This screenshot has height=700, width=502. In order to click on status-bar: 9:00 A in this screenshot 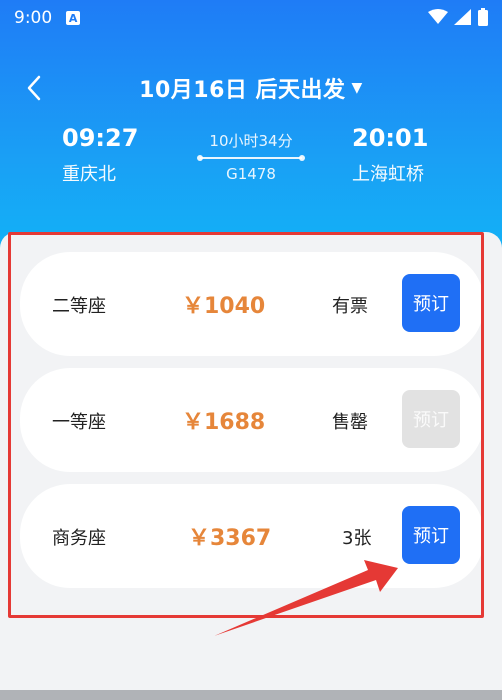, I will do `click(251, 18)`.